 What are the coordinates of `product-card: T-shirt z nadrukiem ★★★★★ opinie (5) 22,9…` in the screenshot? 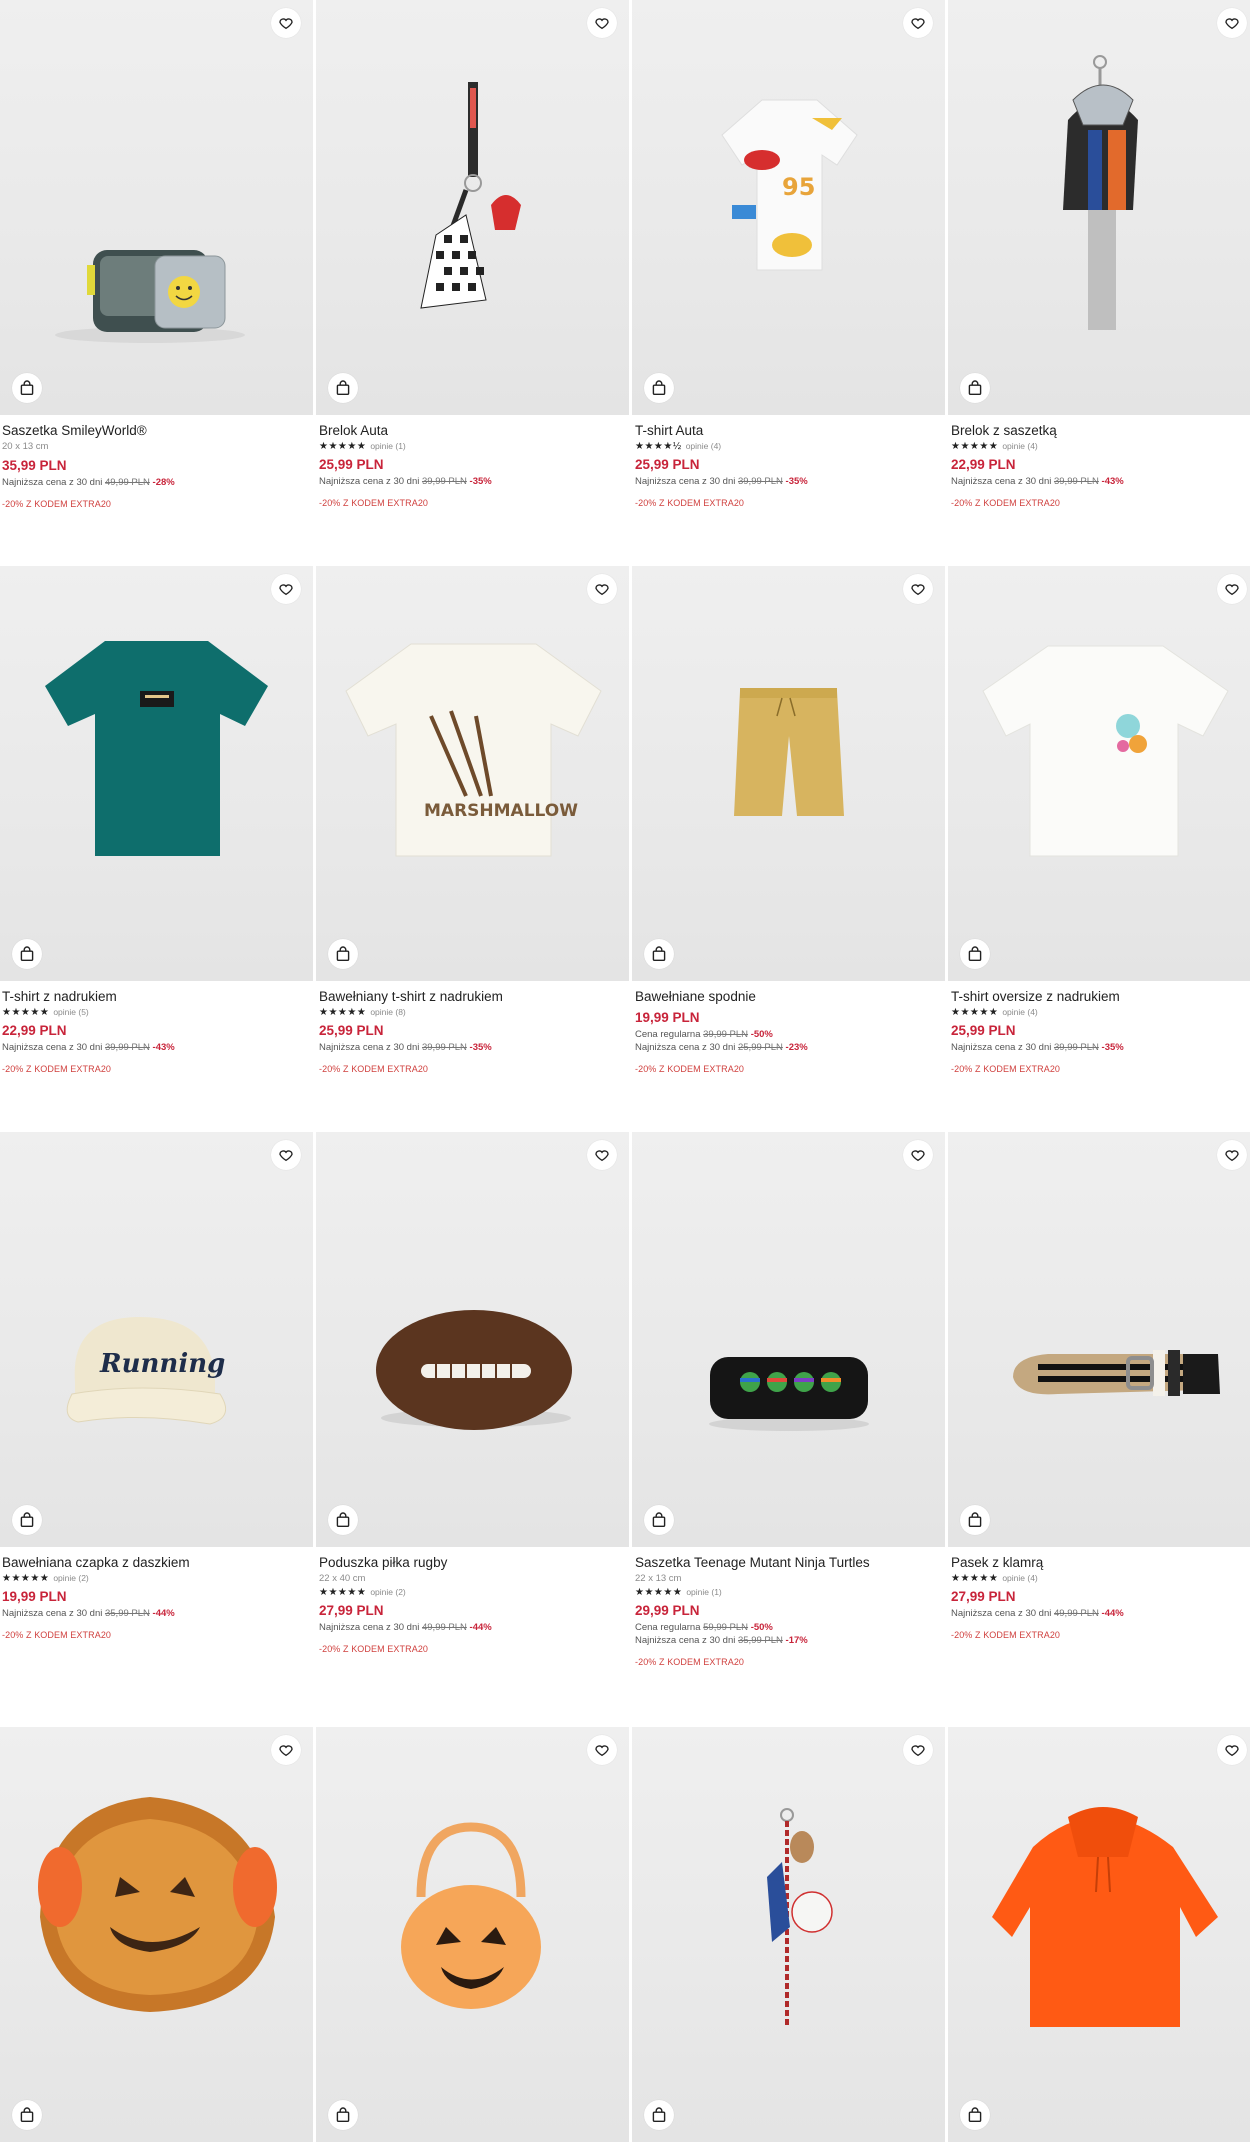 It's located at (156, 849).